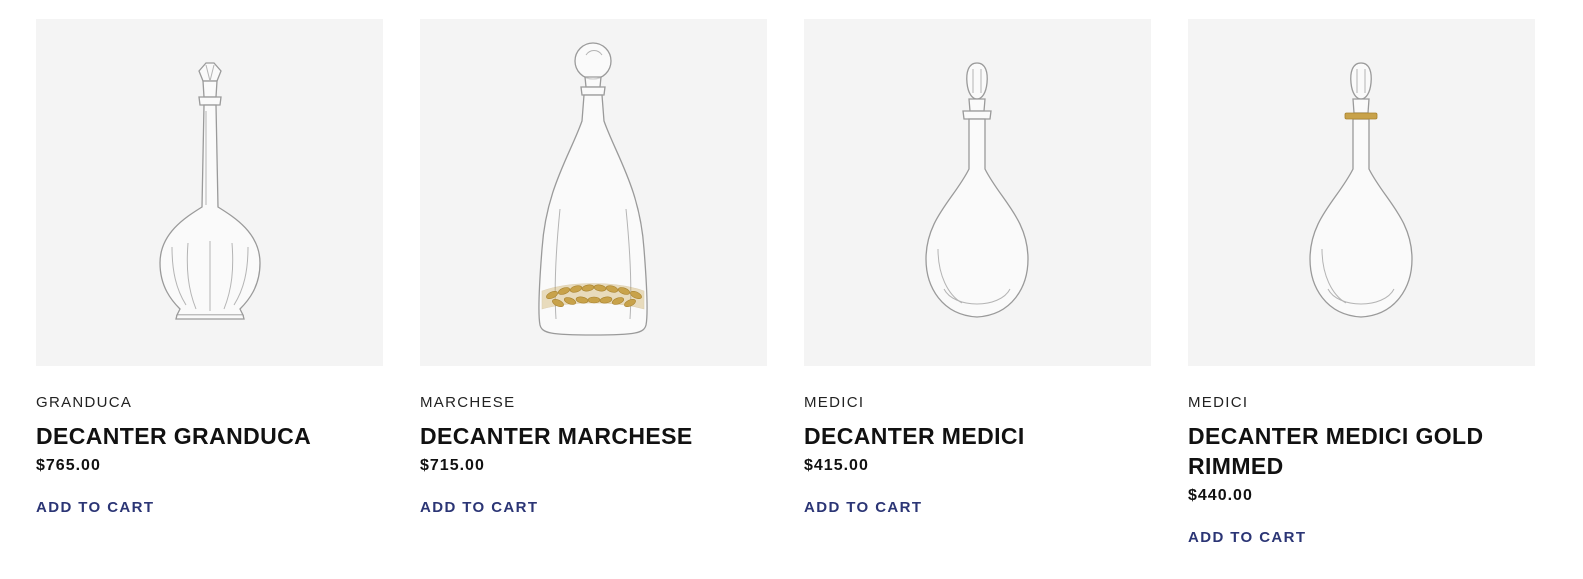 The width and height of the screenshot is (1583, 579). What do you see at coordinates (593, 189) in the screenshot?
I see `decanter-marchese-image` at bounding box center [593, 189].